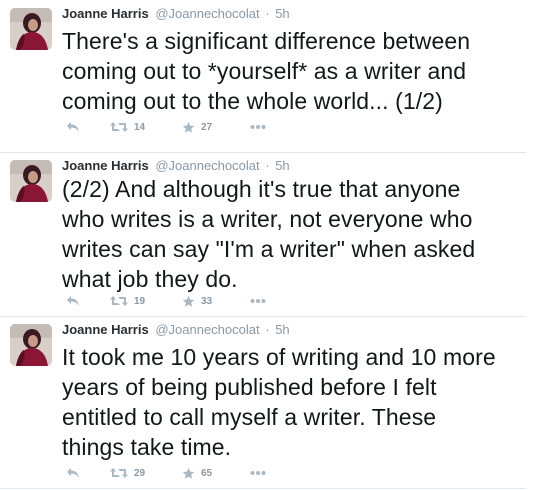 The width and height of the screenshot is (544, 490). Describe the element at coordinates (140, 473) in the screenshot. I see `retweet-count: 29` at that location.